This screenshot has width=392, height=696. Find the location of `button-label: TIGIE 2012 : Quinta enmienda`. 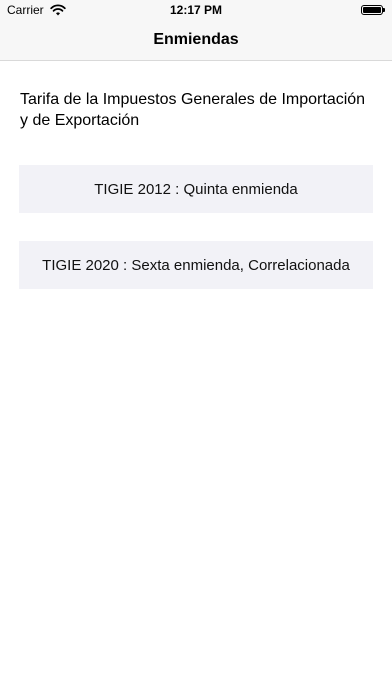

button-label: TIGIE 2012 : Quinta enmienda is located at coordinates (196, 189).